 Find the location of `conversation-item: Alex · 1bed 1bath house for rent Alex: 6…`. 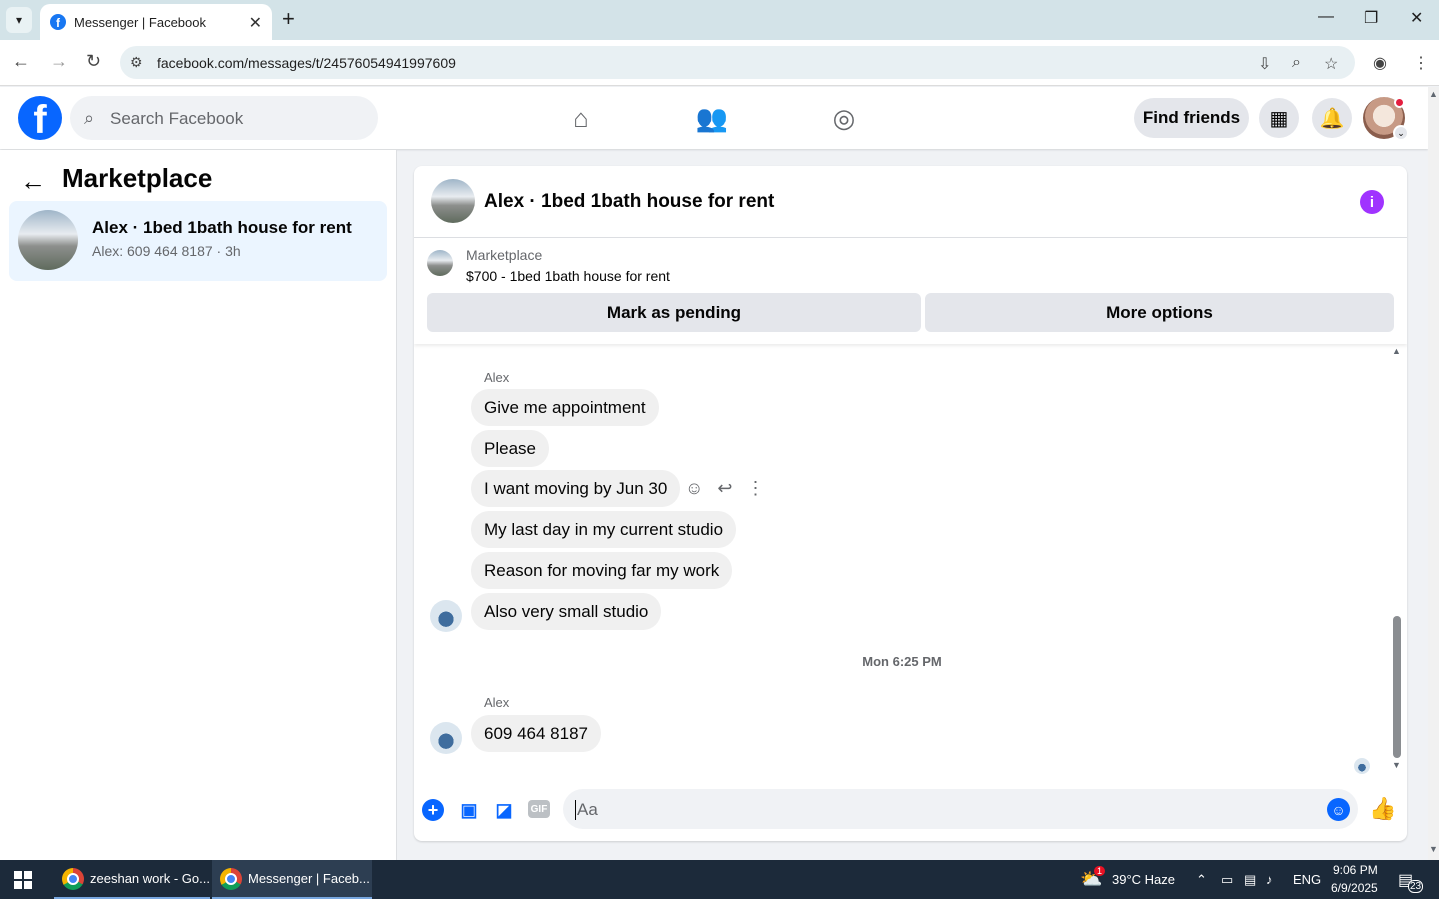

conversation-item: Alex · 1bed 1bath house for rent Alex: 6… is located at coordinates (198, 241).